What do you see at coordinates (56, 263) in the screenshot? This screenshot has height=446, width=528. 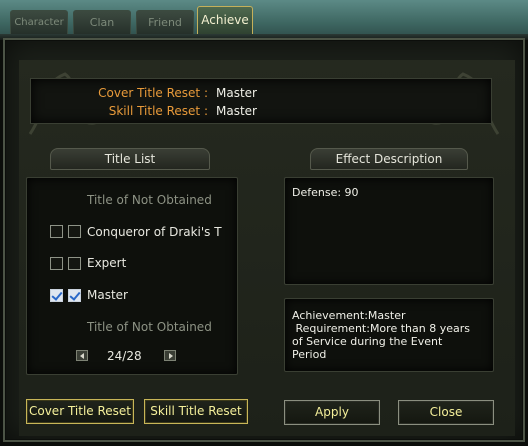 I see `cover-title-checkbox-expert` at bounding box center [56, 263].